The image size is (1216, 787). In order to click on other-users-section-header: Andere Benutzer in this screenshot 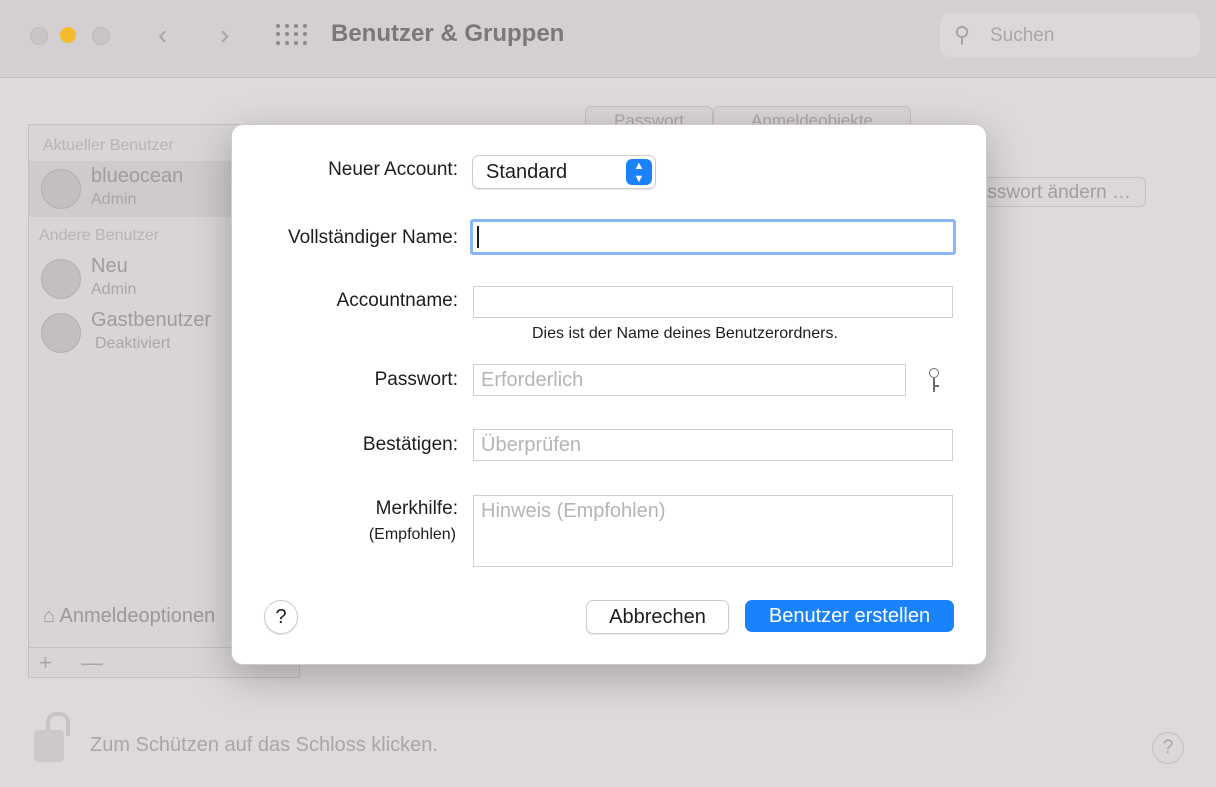, I will do `click(99, 235)`.